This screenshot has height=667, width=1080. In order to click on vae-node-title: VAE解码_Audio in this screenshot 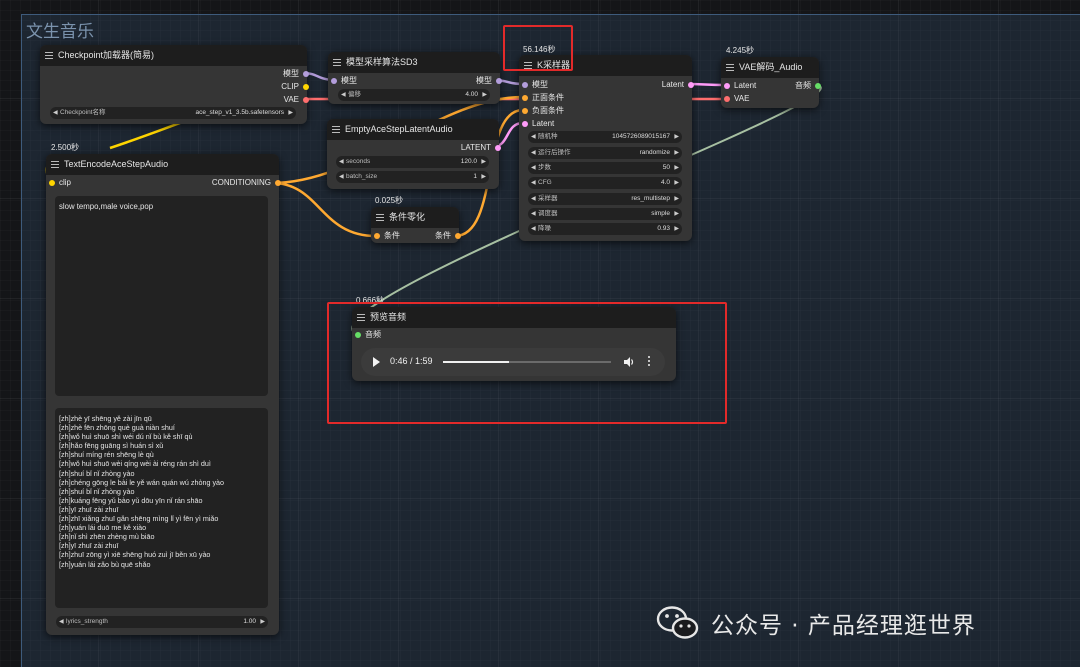, I will do `click(770, 67)`.